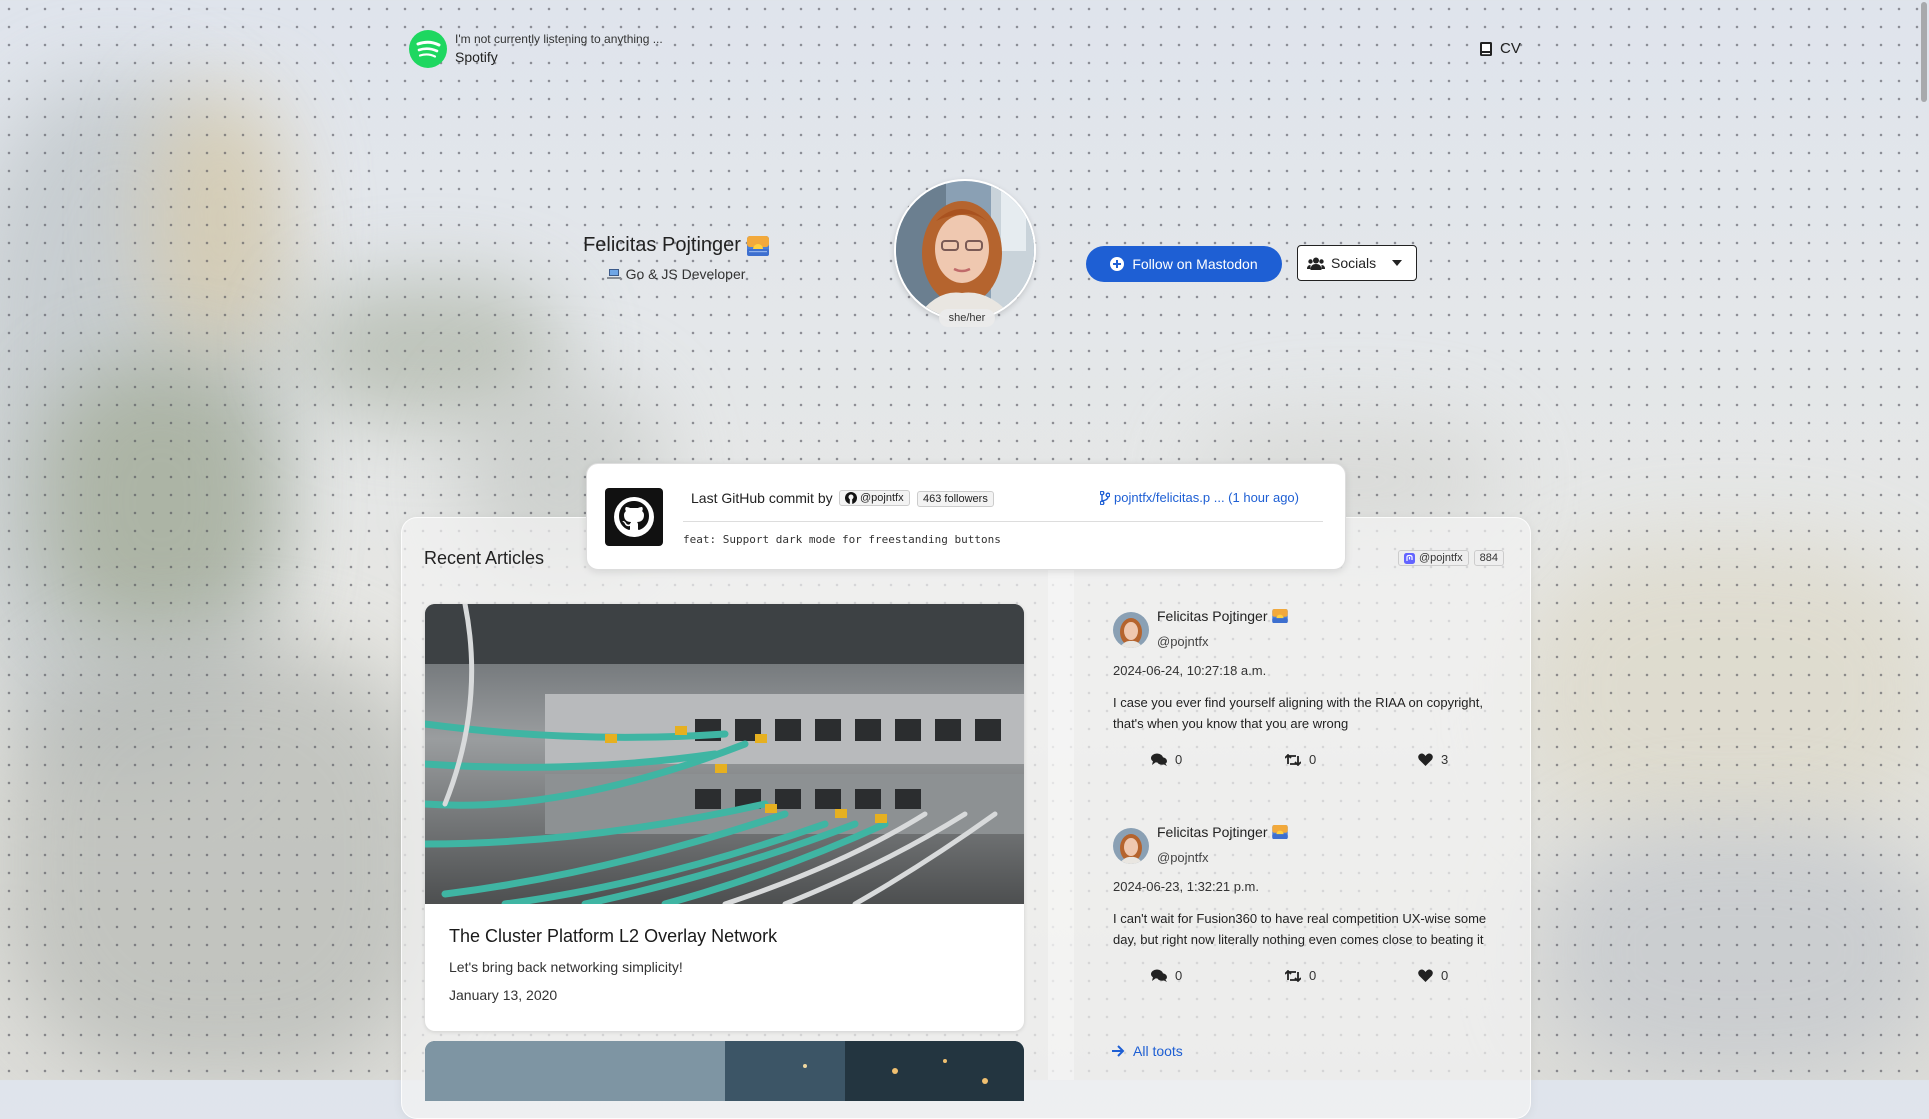 The width and height of the screenshot is (1929, 1119). Describe the element at coordinates (1397, 263) in the screenshot. I see `caret-down-icon` at that location.